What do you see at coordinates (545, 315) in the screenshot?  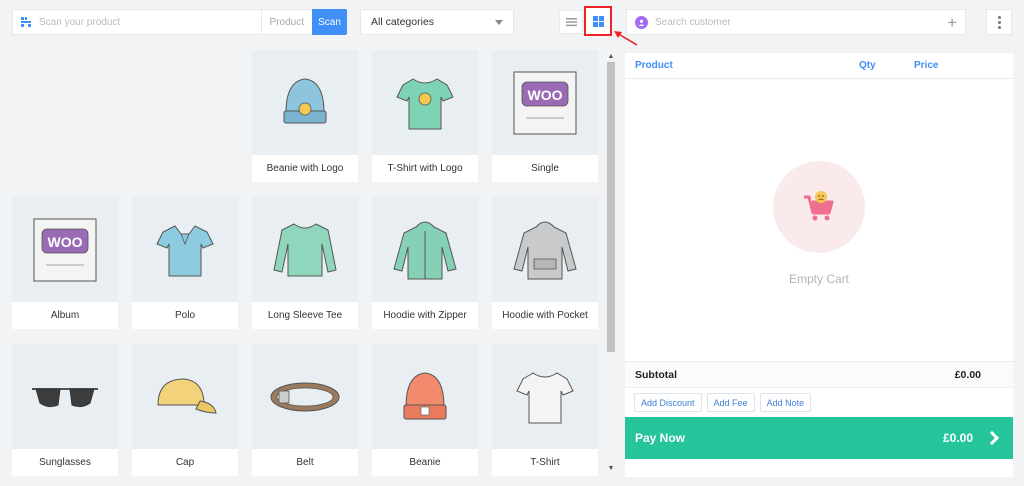 I see `product-name: Hoodie with Pocket` at bounding box center [545, 315].